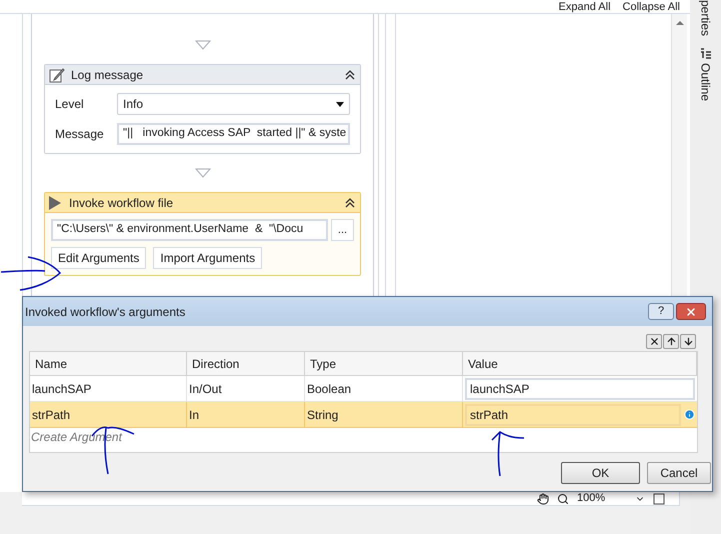 This screenshot has width=721, height=534. Describe the element at coordinates (651, 7) in the screenshot. I see `collapse-all-link: Collapse All` at that location.